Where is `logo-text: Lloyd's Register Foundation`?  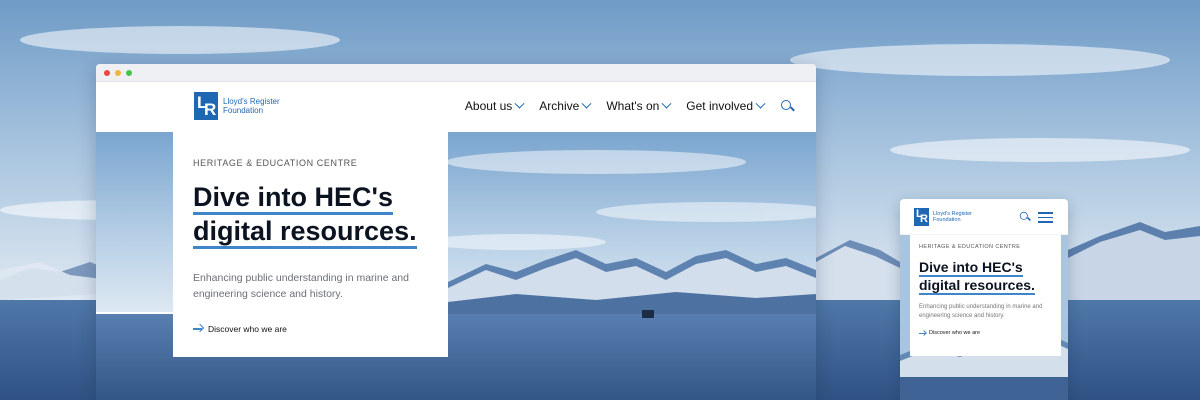
logo-text: Lloyd's Register Foundation is located at coordinates (251, 106).